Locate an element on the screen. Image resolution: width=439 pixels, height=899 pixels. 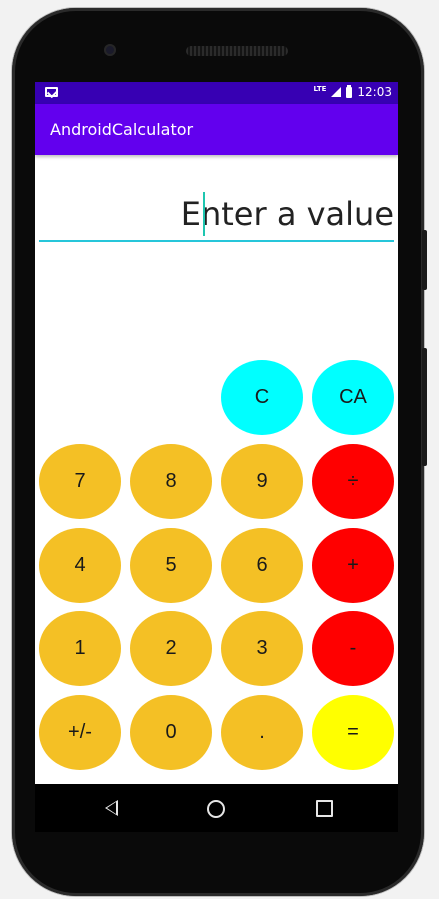
status-icons: LTE 12:03 is located at coordinates (352, 91).